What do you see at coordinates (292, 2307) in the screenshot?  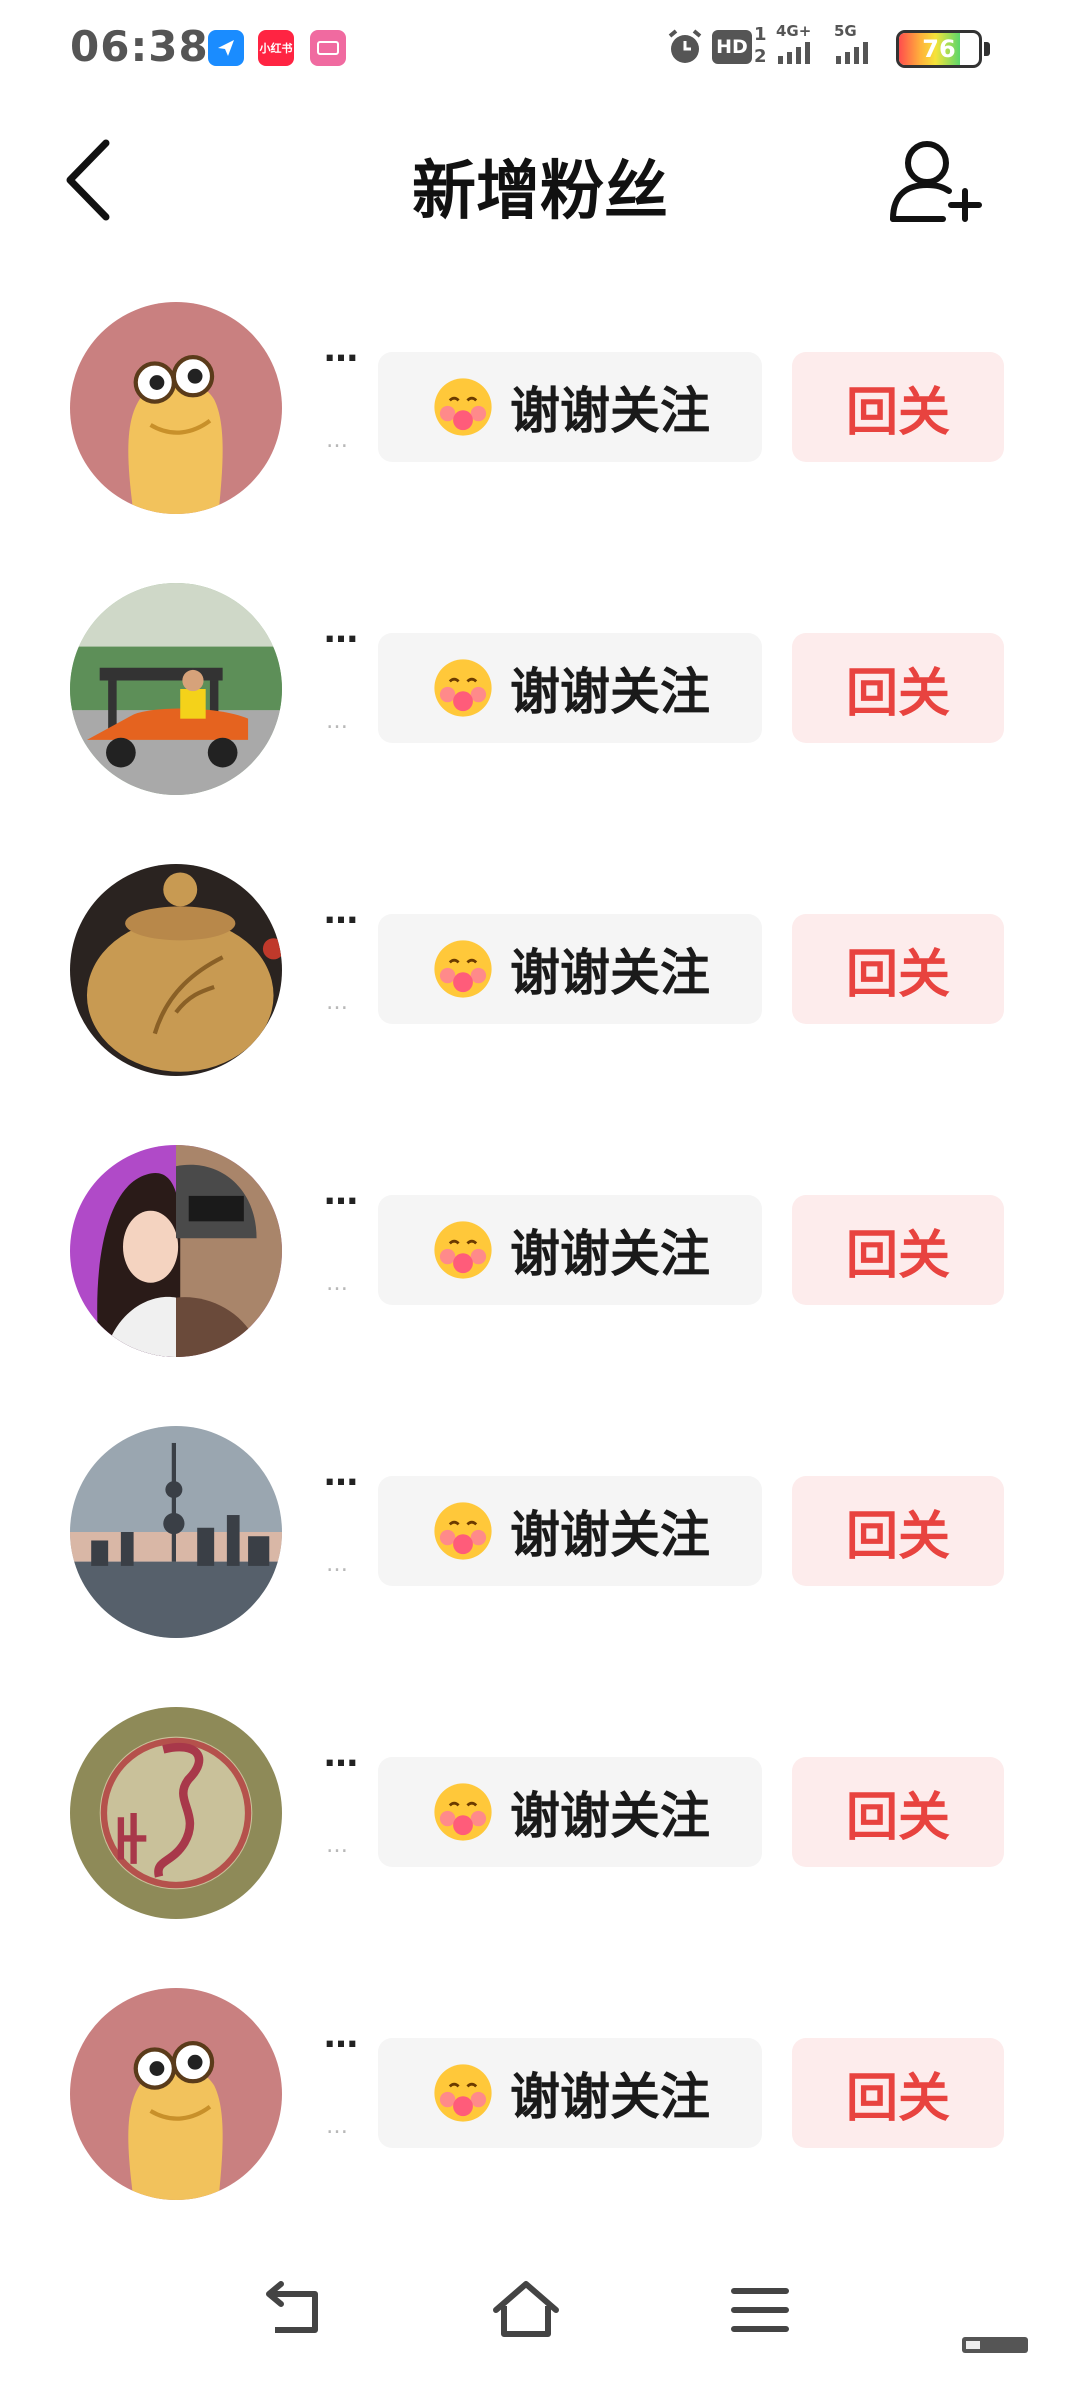 I see `nav-back-icon` at bounding box center [292, 2307].